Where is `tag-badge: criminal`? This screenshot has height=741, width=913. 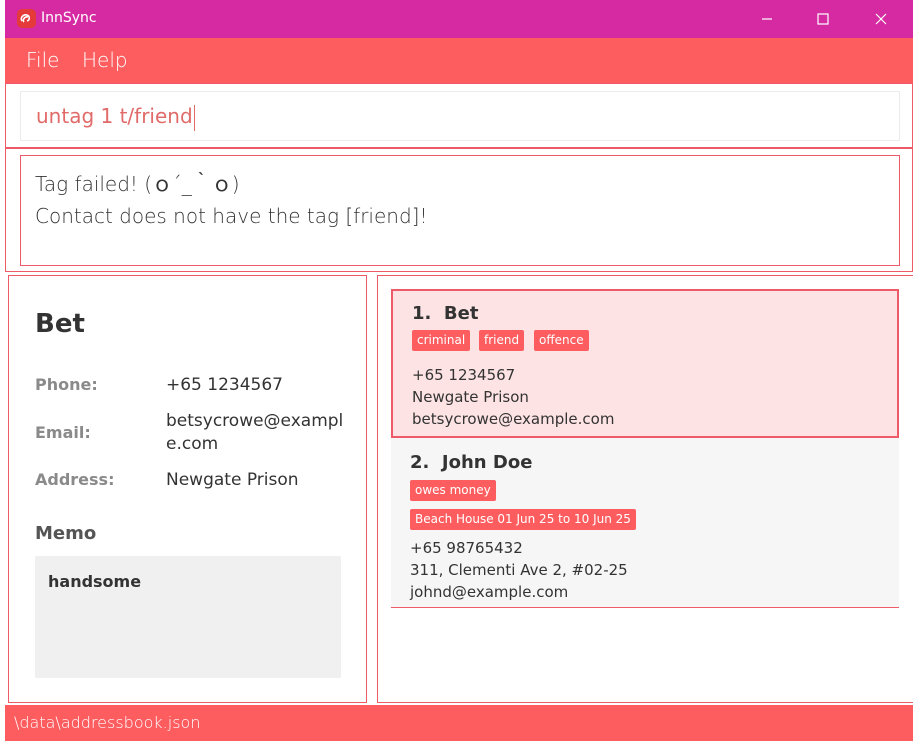
tag-badge: criminal is located at coordinates (441, 340).